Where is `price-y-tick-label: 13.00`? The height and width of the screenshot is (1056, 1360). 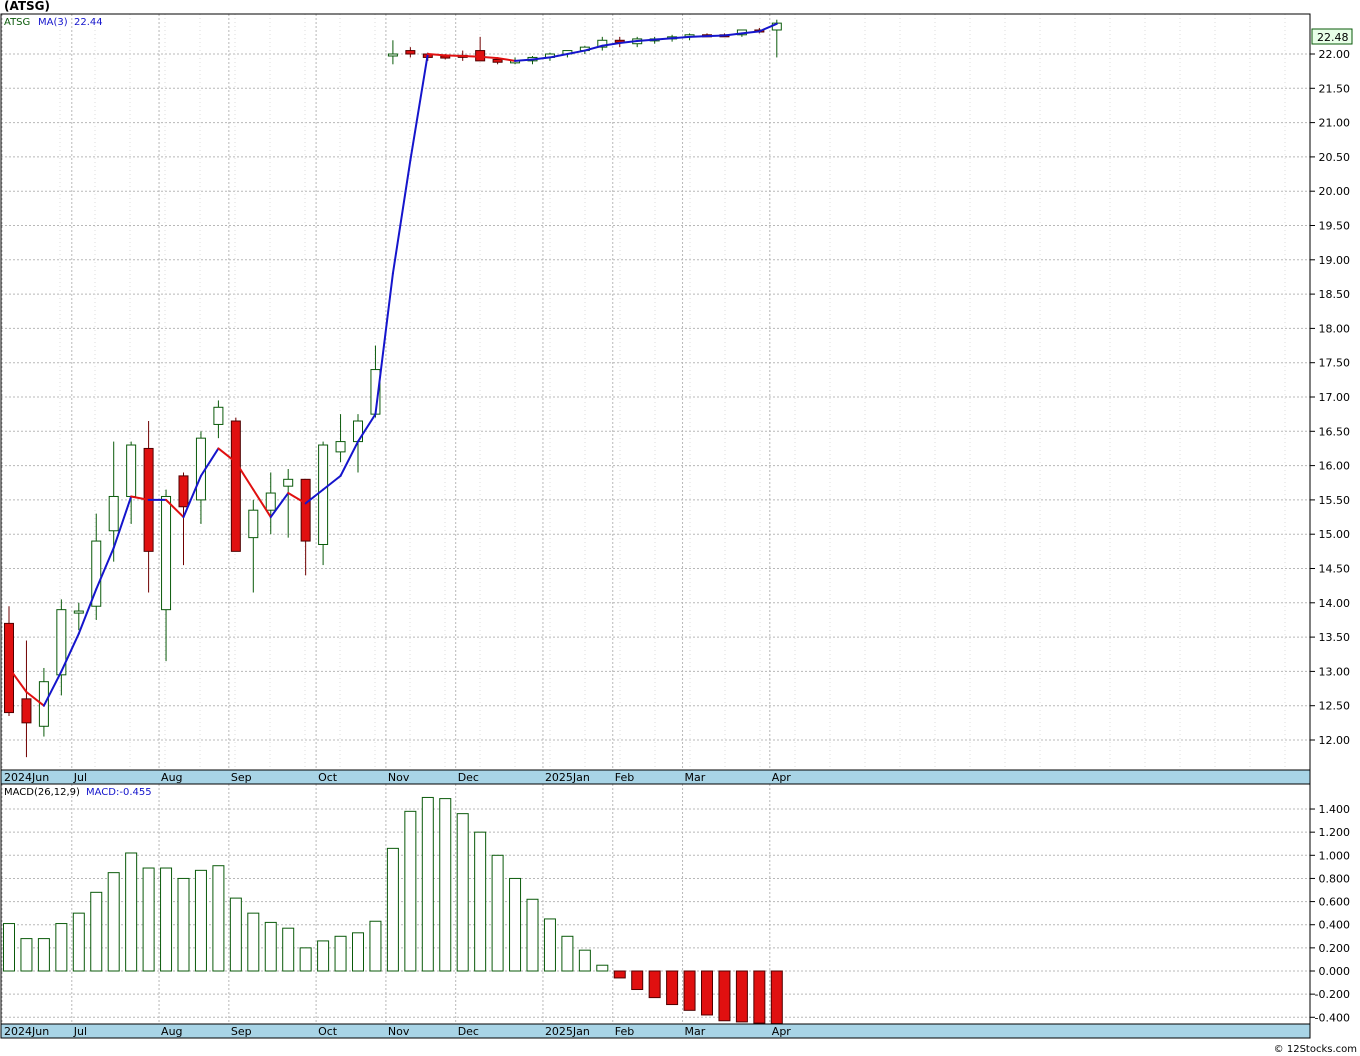 price-y-tick-label: 13.00 is located at coordinates (1335, 671).